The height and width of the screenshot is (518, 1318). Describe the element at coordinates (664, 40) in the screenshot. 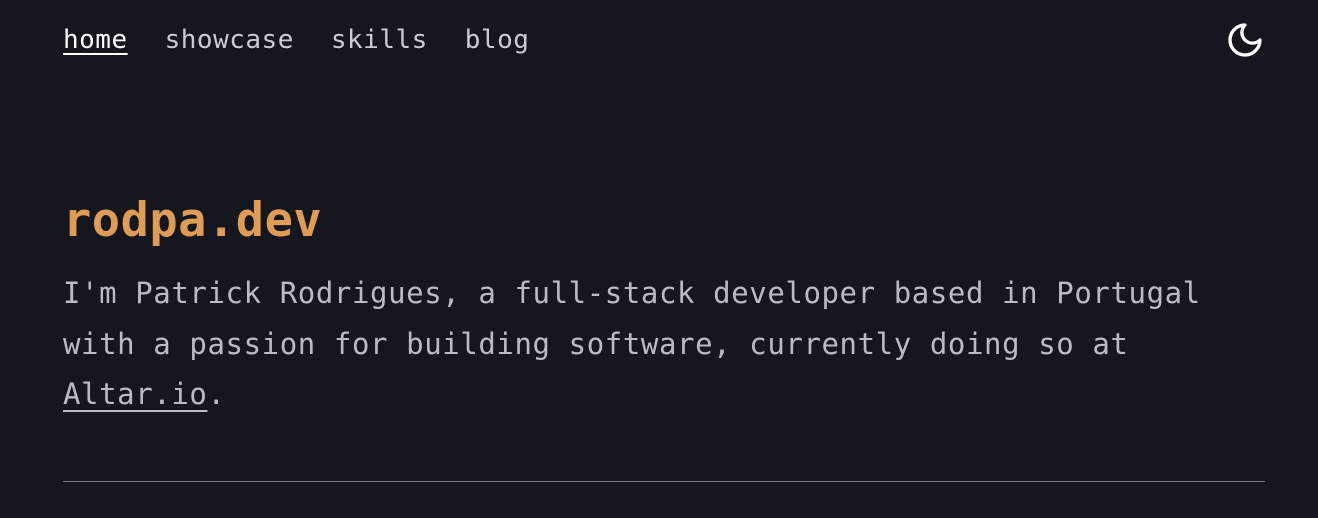

I see `top-navigation: home showcase skills blog` at that location.